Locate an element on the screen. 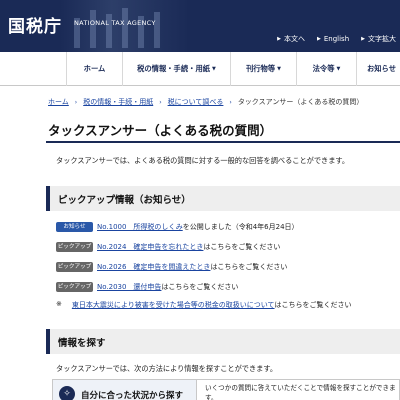 The image size is (400, 400). nav-laws: 法令等 ▼ is located at coordinates (326, 69).